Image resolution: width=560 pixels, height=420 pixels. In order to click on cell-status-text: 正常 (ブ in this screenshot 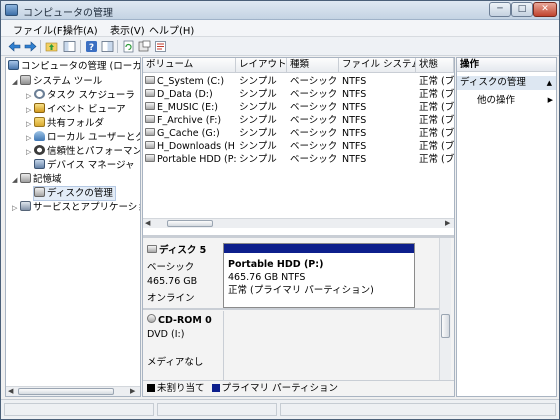, I will do `click(436, 146)`.